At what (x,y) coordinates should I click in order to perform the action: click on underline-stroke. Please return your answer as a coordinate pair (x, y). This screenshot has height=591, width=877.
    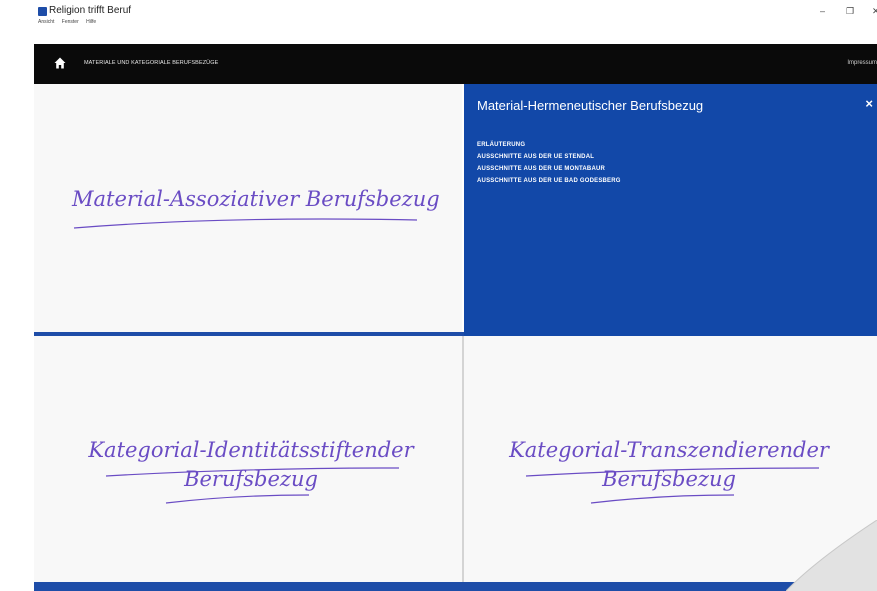
    Looking at the image, I should click on (245, 223).